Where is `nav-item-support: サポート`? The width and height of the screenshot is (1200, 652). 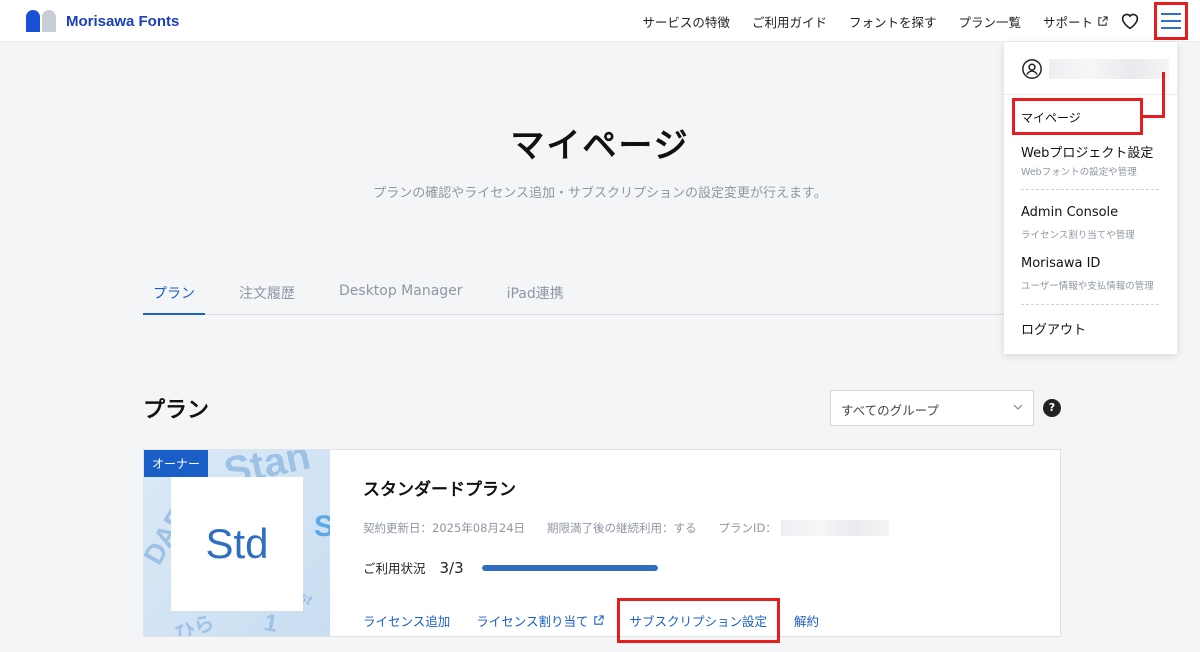
nav-item-support: サポート is located at coordinates (1075, 21).